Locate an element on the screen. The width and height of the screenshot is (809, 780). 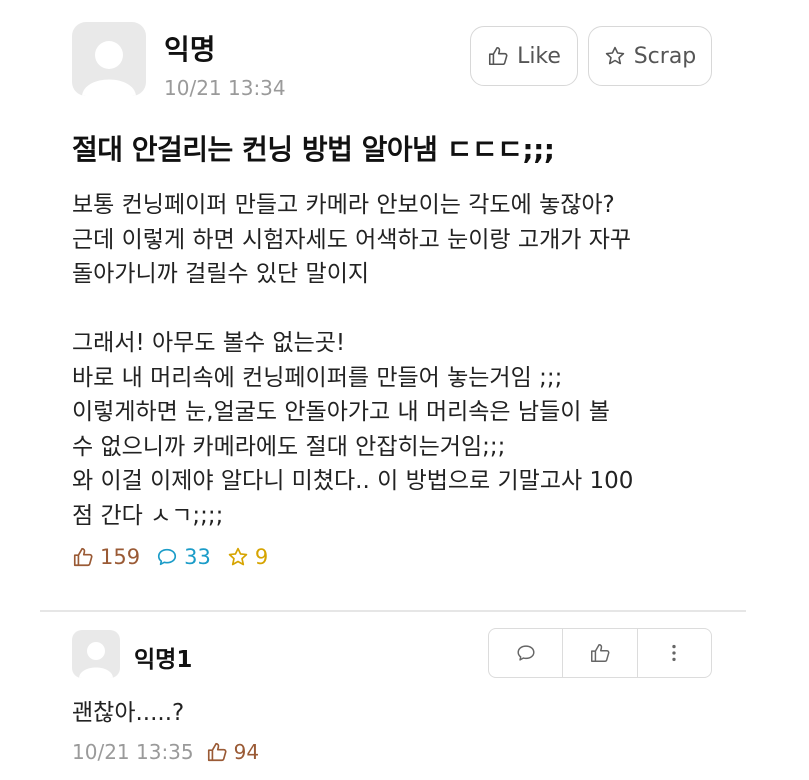
like-button: Like is located at coordinates (524, 56).